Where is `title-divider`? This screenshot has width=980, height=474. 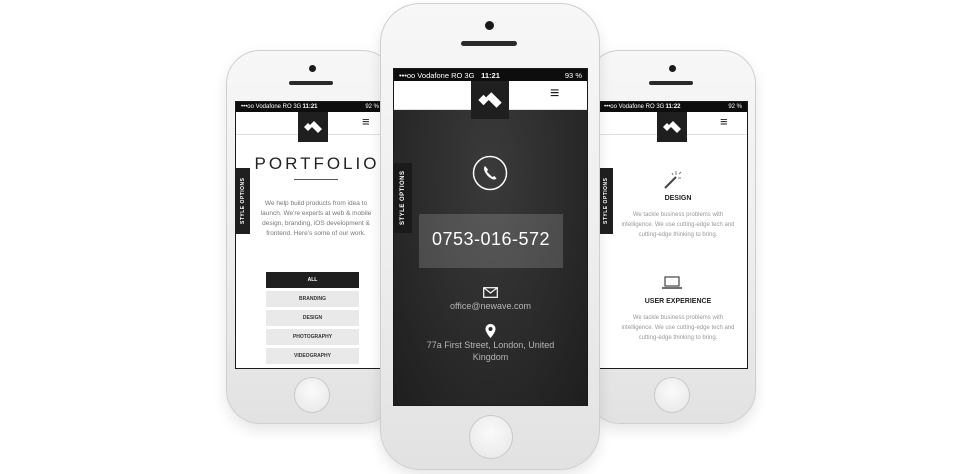
title-divider is located at coordinates (316, 179).